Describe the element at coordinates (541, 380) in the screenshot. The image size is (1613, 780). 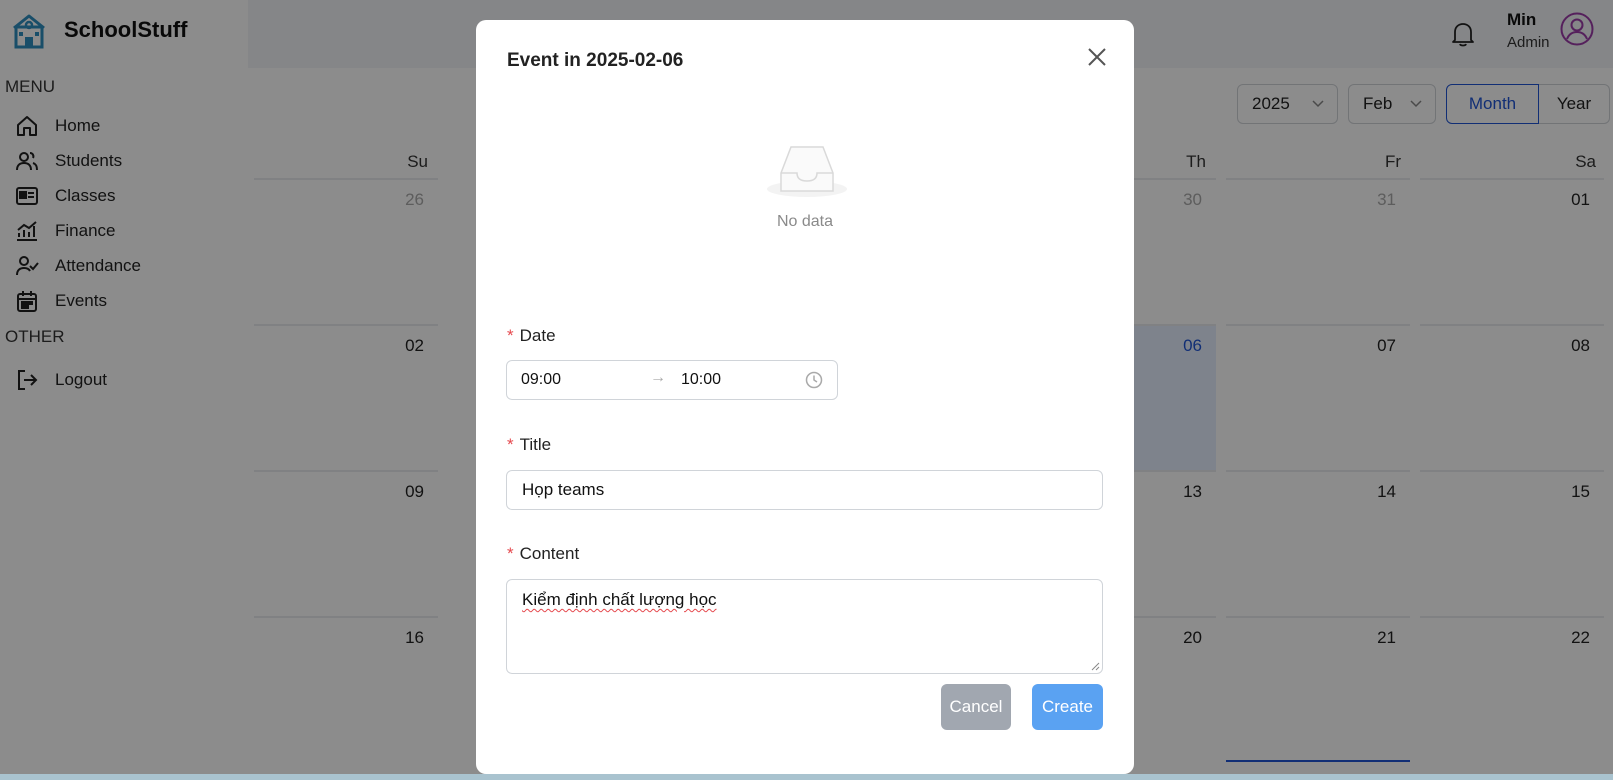
I see `start-time-input: 09:00` at that location.